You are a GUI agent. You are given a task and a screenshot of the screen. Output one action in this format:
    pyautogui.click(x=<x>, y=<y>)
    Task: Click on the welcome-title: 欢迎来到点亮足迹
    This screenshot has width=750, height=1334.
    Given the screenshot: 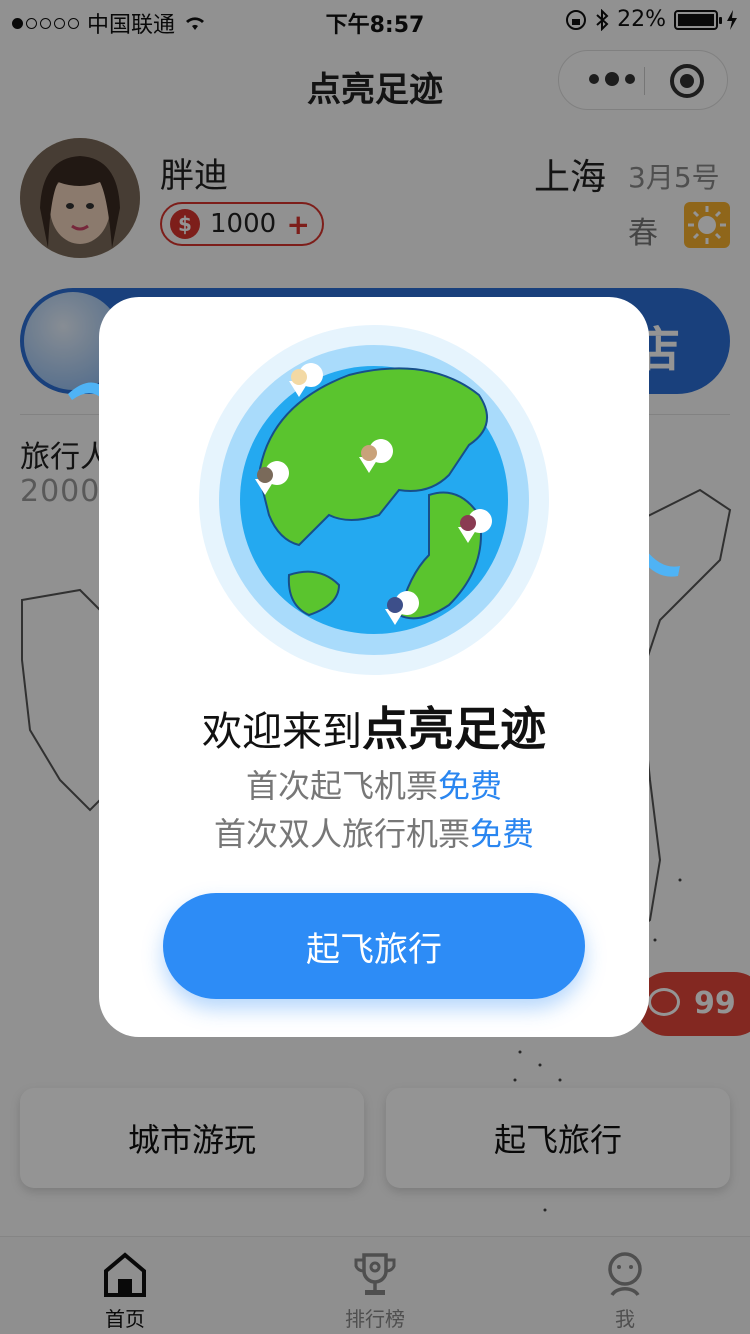 What is the action you would take?
    pyautogui.click(x=374, y=726)
    